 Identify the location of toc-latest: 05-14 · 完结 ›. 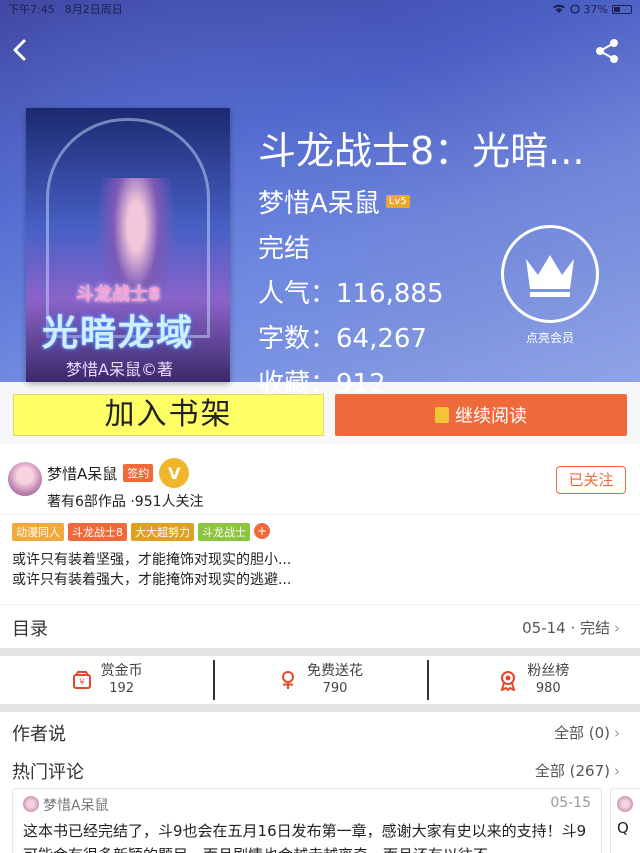
(571, 627).